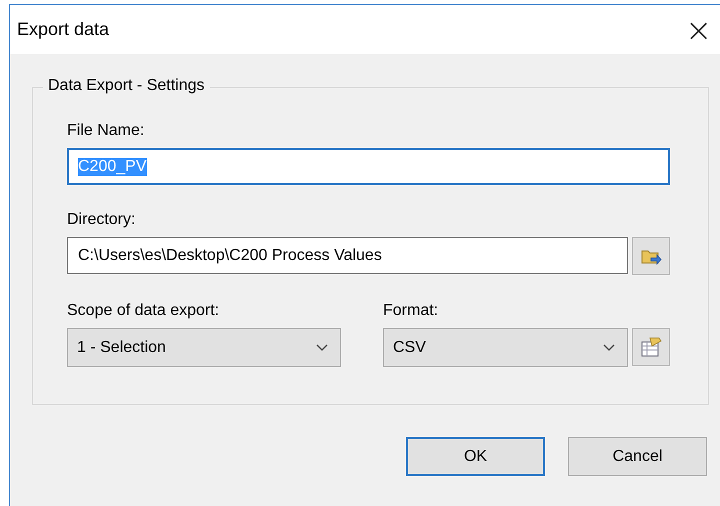 This screenshot has height=506, width=720. What do you see at coordinates (63, 29) in the screenshot?
I see `window-title: Export data` at bounding box center [63, 29].